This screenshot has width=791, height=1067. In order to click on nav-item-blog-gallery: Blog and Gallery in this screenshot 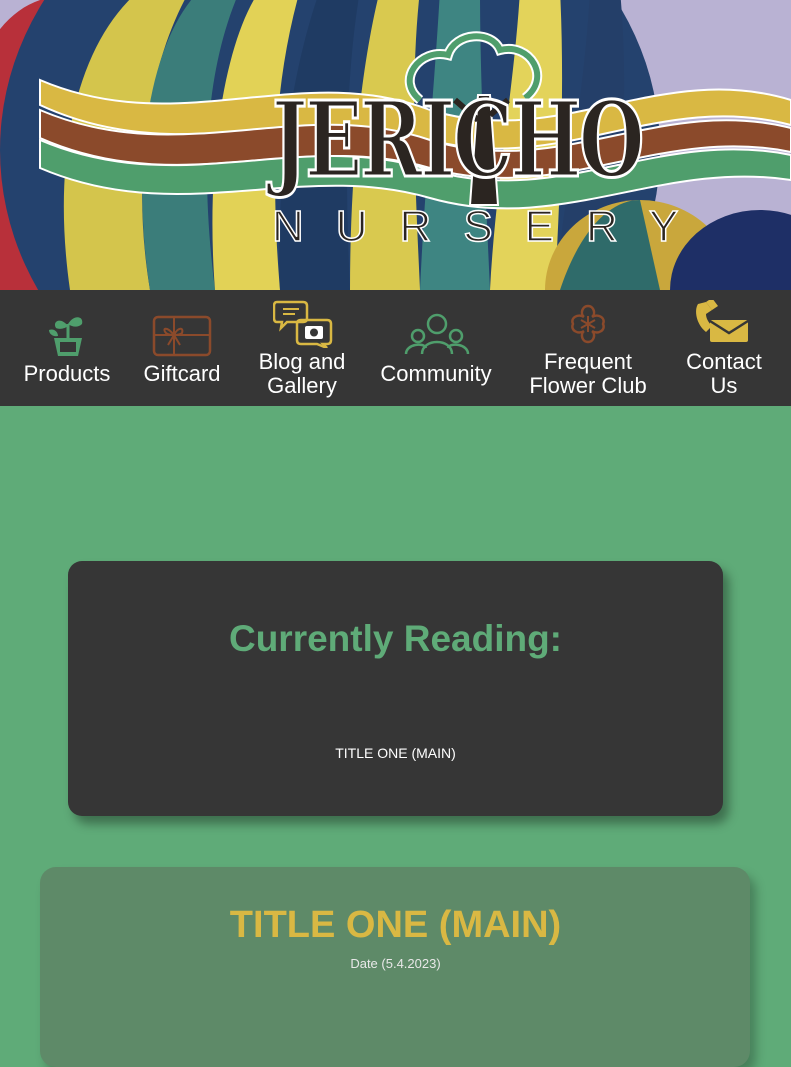, I will do `click(302, 348)`.